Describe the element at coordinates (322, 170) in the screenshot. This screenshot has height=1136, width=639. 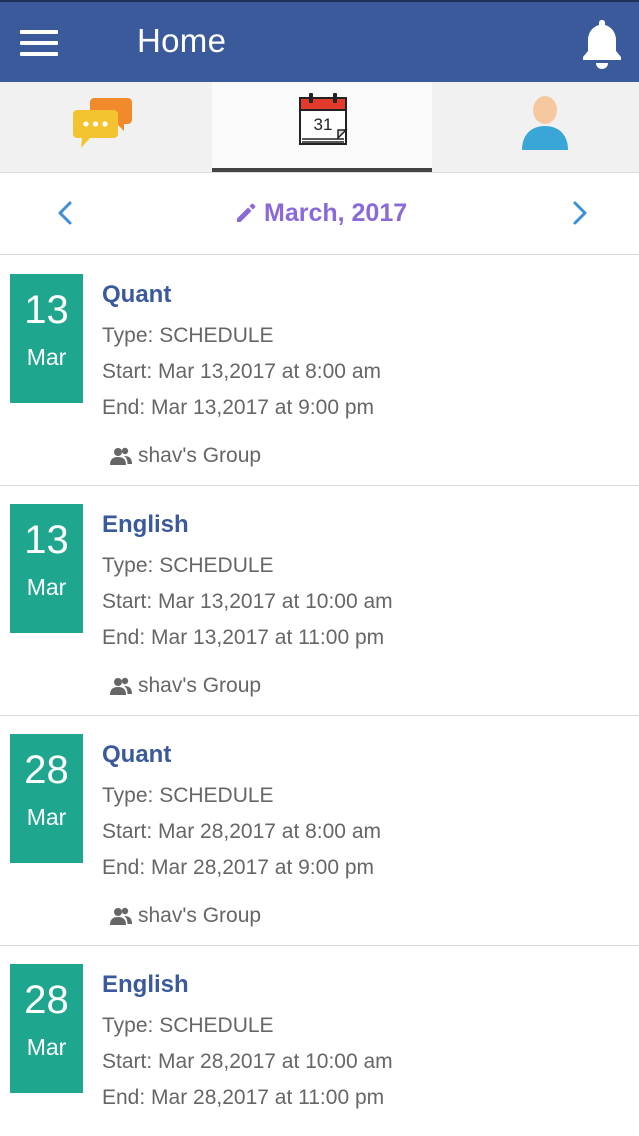
I see `active-tab-indicator` at that location.